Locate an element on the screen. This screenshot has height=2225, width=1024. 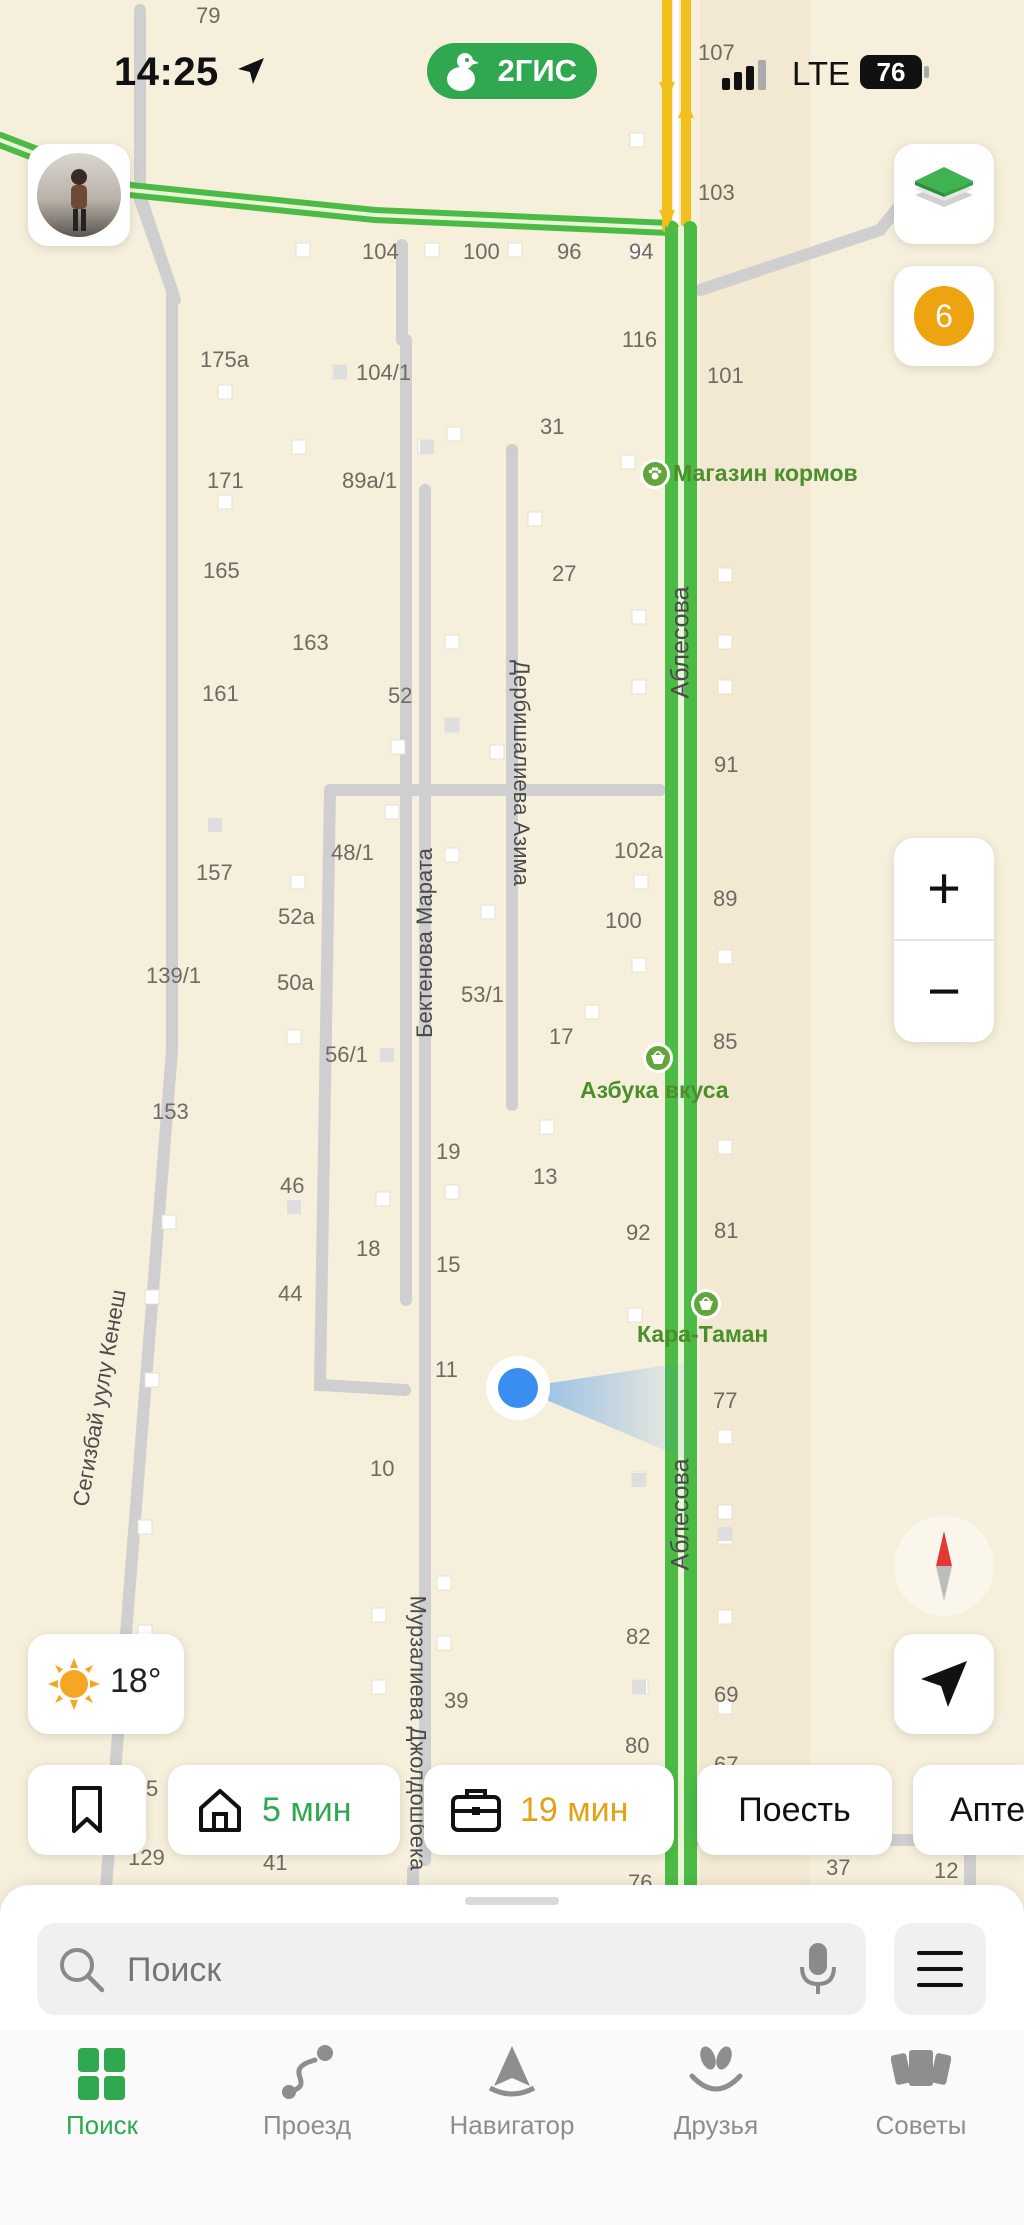
tab-search: Поиск is located at coordinates (102, 2100).